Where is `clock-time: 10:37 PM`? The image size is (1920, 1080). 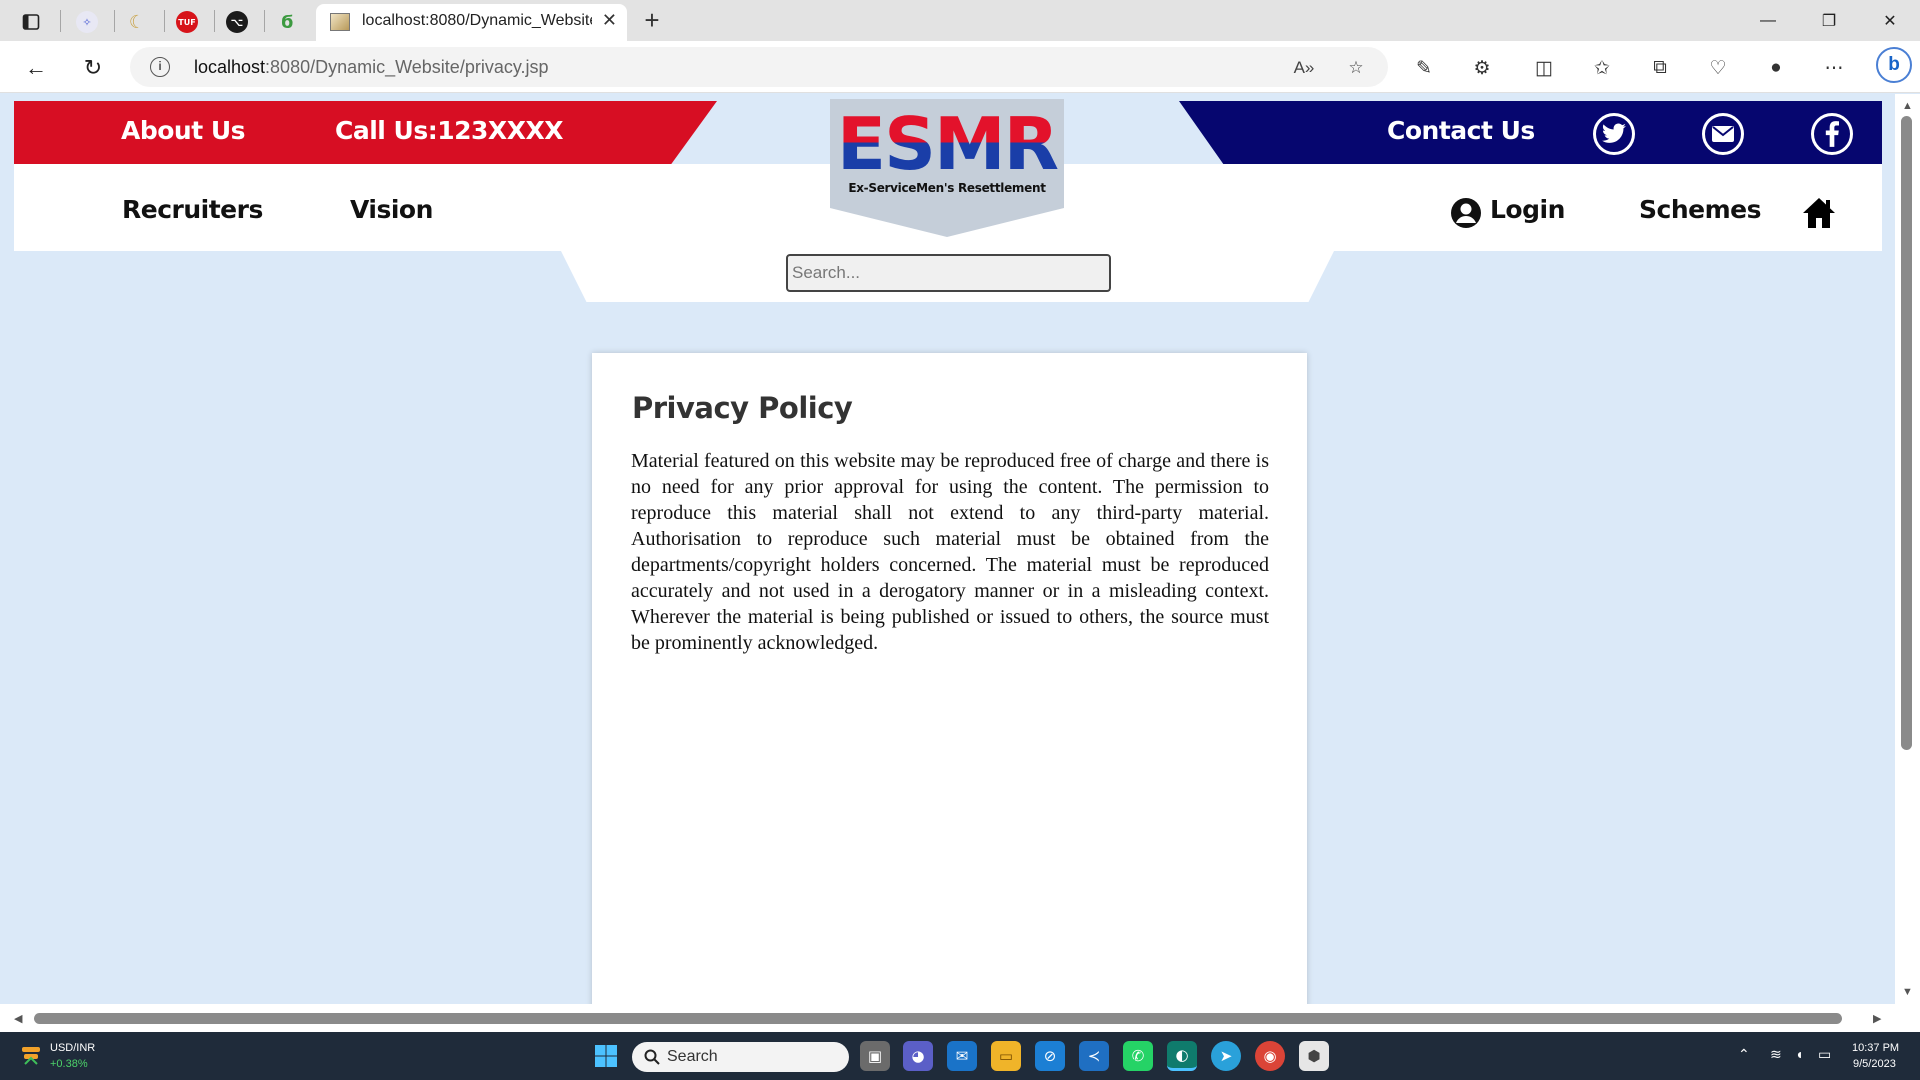 clock-time: 10:37 PM is located at coordinates (1875, 1048).